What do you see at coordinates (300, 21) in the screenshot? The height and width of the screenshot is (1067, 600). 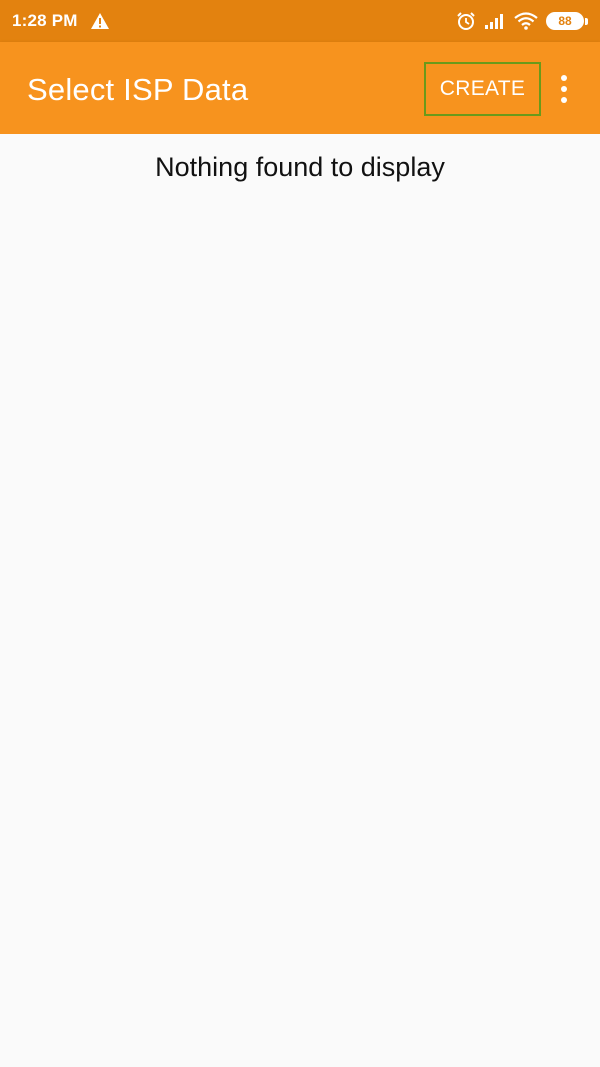 I see `status-bar: 1:28 PM 88` at bounding box center [300, 21].